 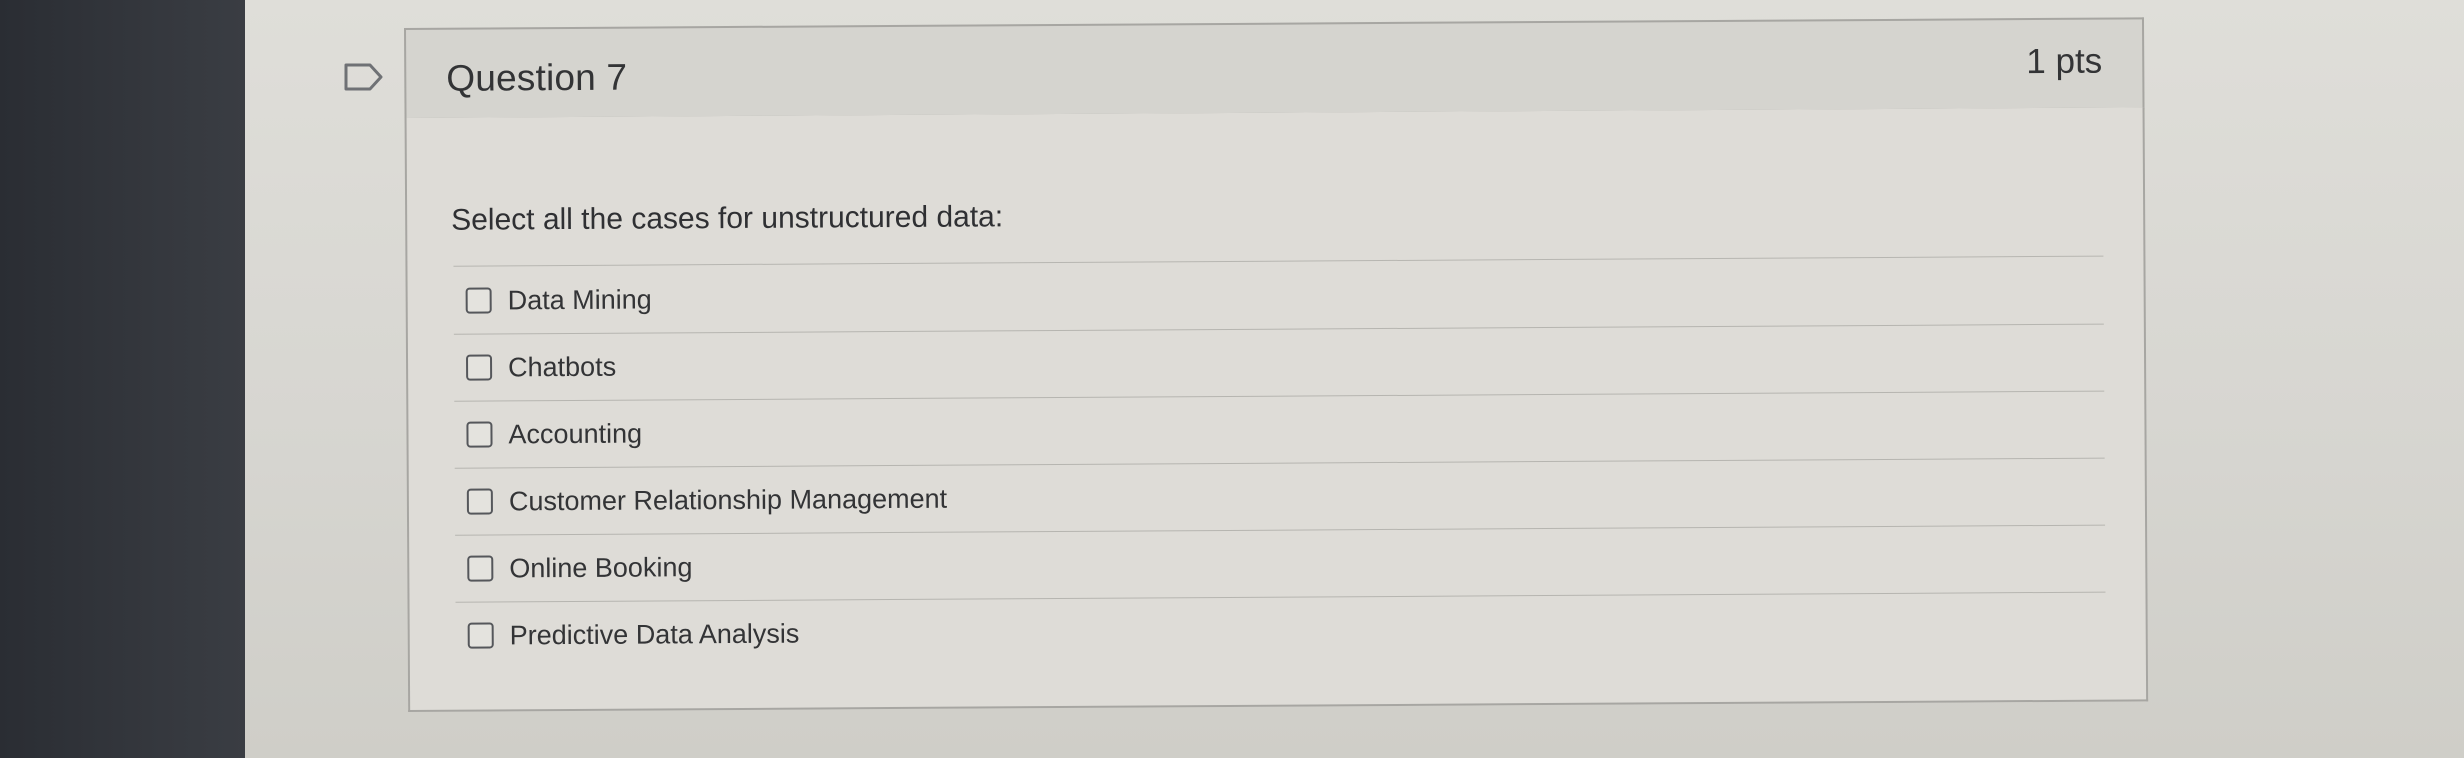 I want to click on answer-label: Customer Relationship Management, so click(x=728, y=500).